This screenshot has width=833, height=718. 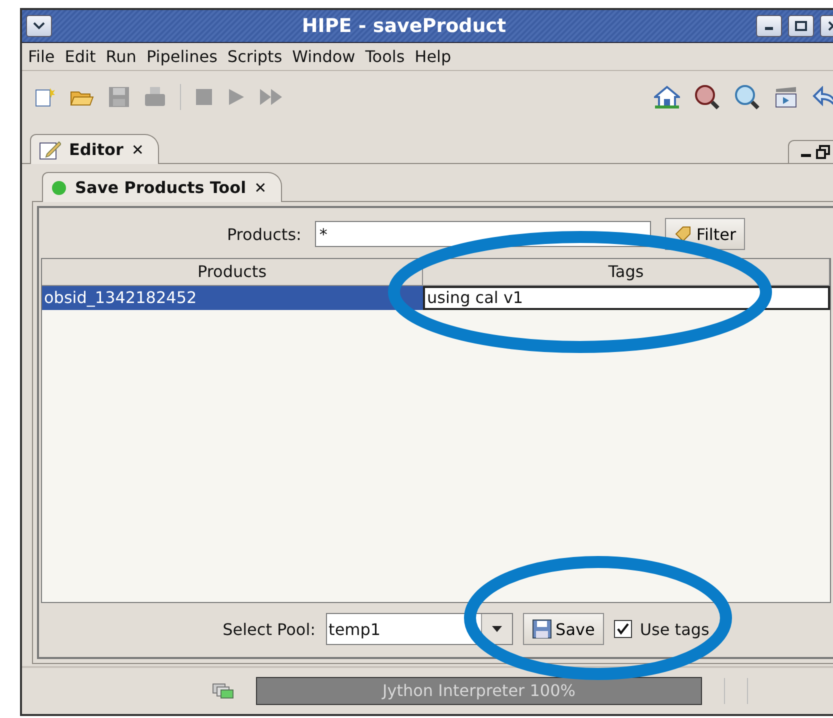 What do you see at coordinates (823, 152) in the screenshot?
I see `restore-icon` at bounding box center [823, 152].